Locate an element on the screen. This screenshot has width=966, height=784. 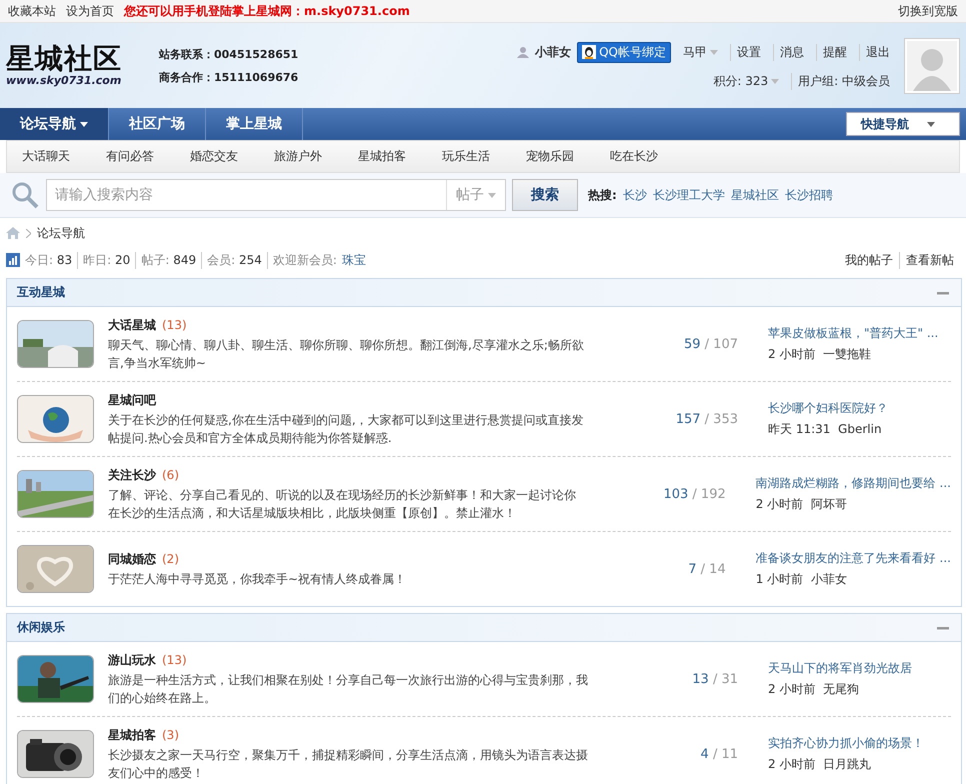
qq-bind-button: QQ帐号绑定 is located at coordinates (624, 52).